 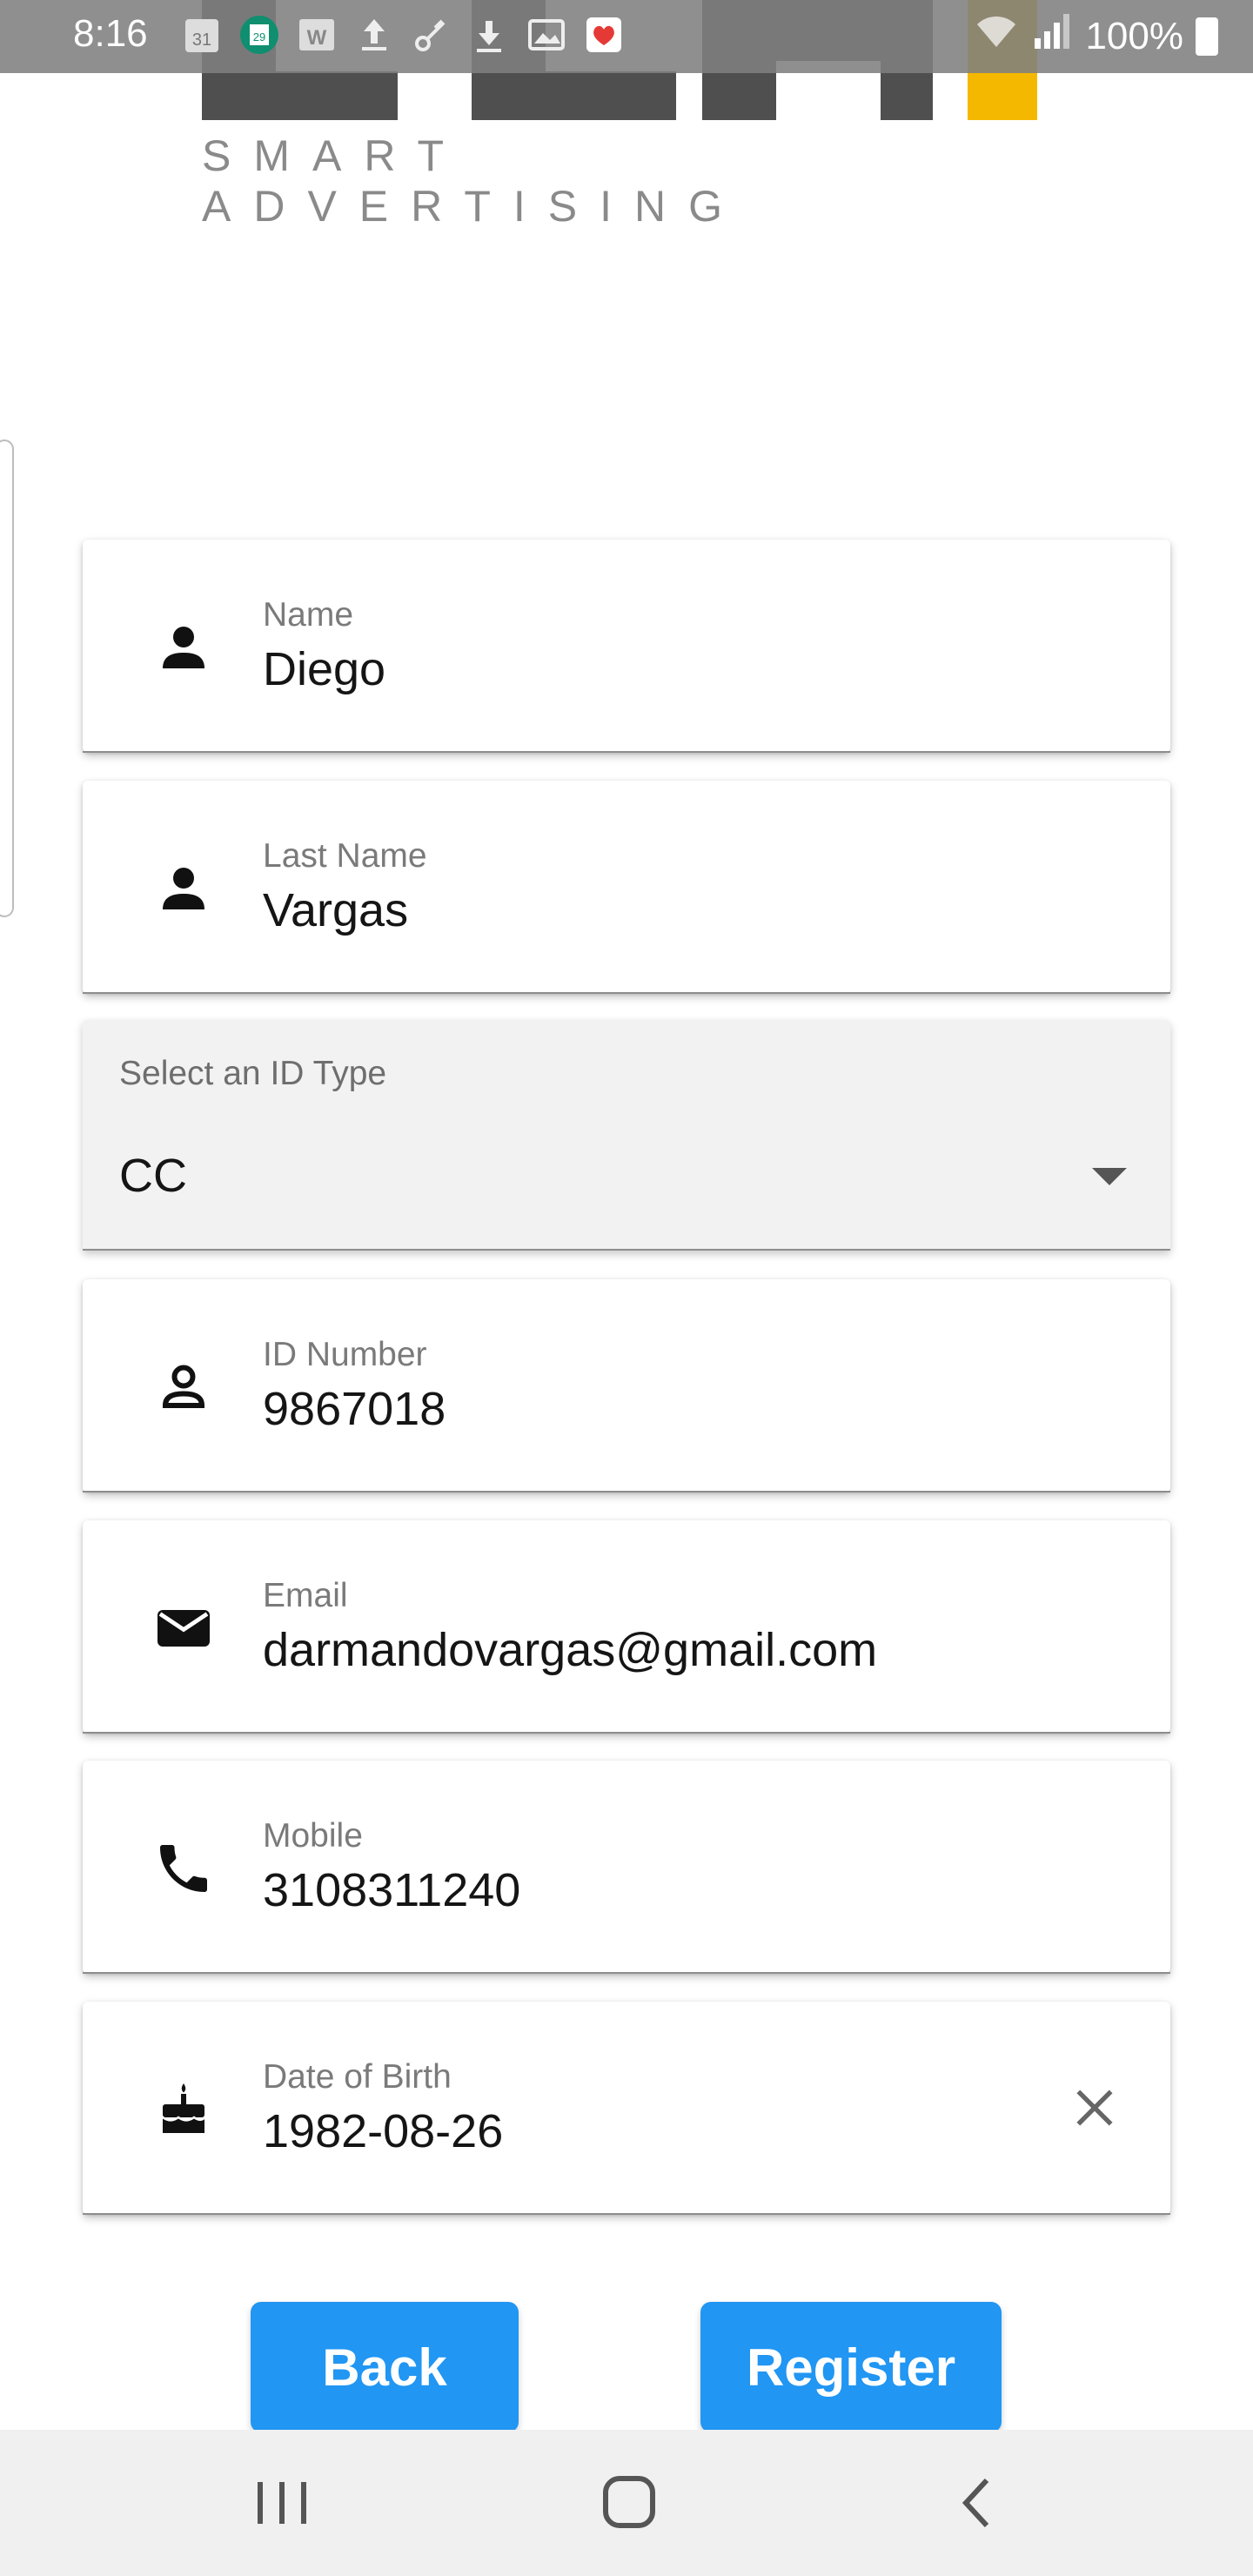 I want to click on register-button: Register, so click(x=851, y=2367).